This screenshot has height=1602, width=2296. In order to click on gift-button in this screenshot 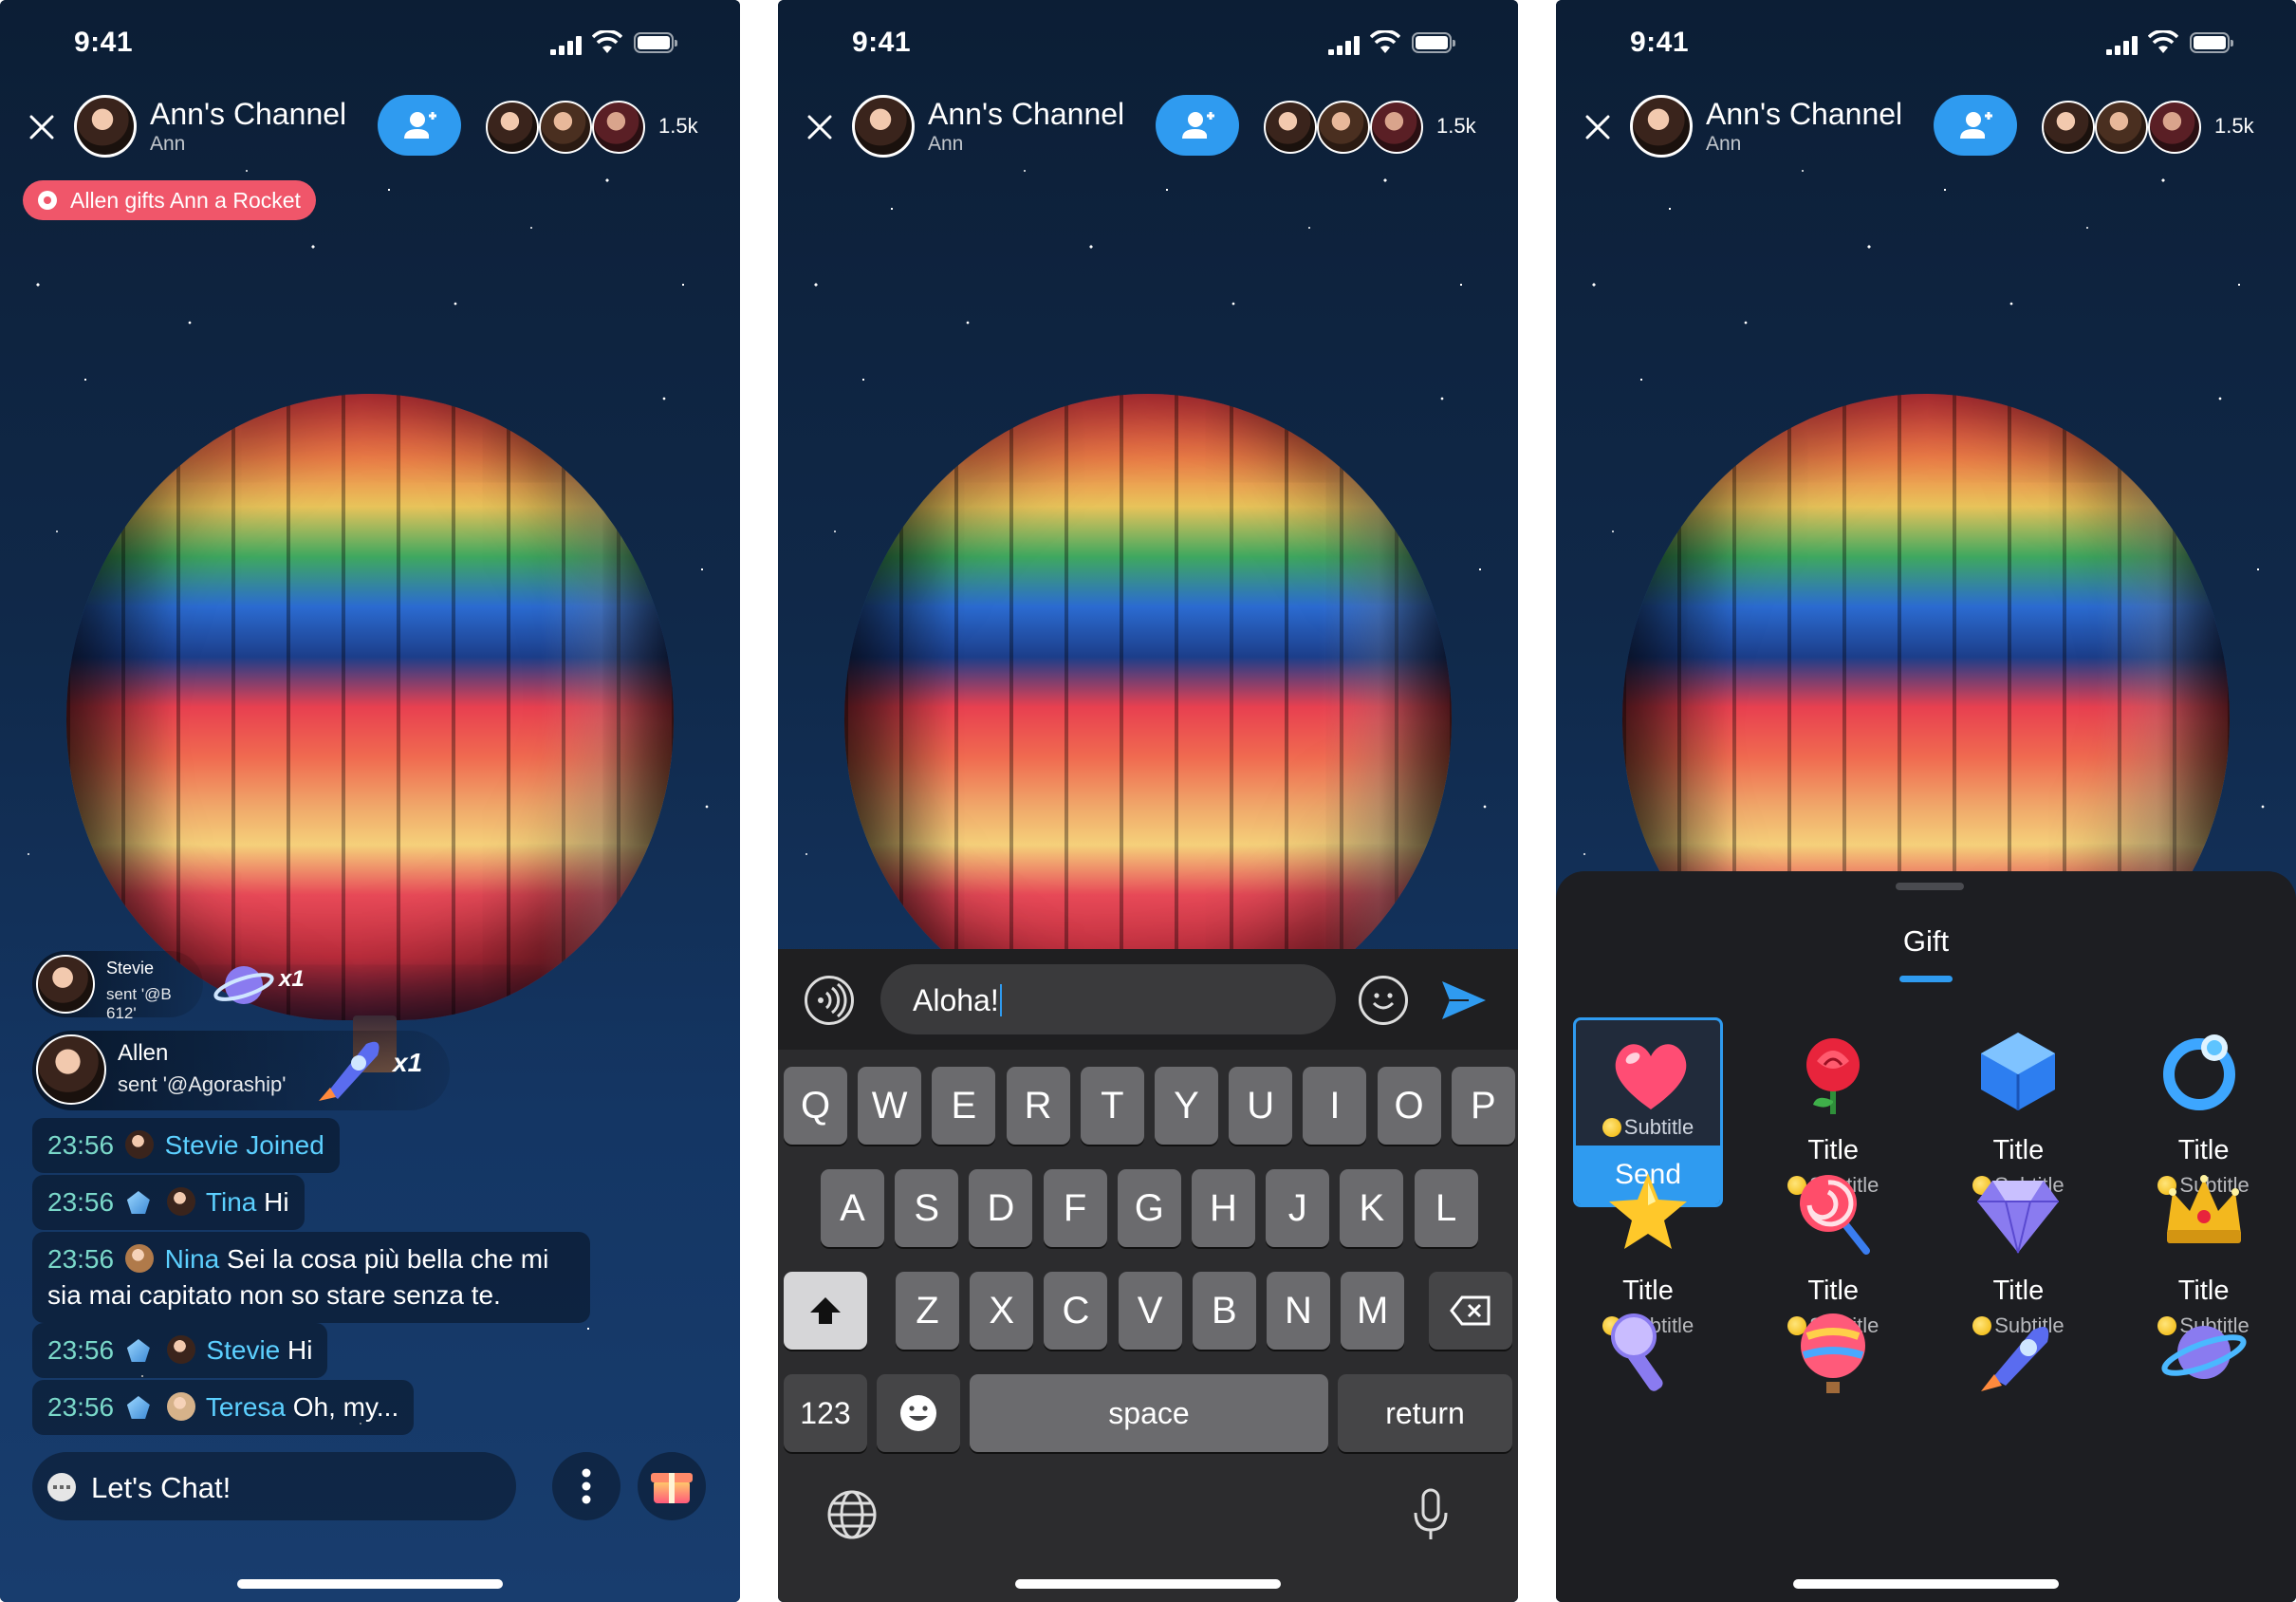, I will do `click(672, 1486)`.